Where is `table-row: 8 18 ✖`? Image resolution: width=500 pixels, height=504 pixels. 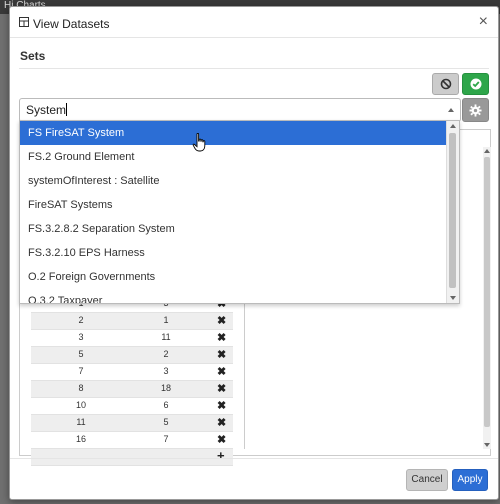 table-row: 8 18 ✖ is located at coordinates (132, 389).